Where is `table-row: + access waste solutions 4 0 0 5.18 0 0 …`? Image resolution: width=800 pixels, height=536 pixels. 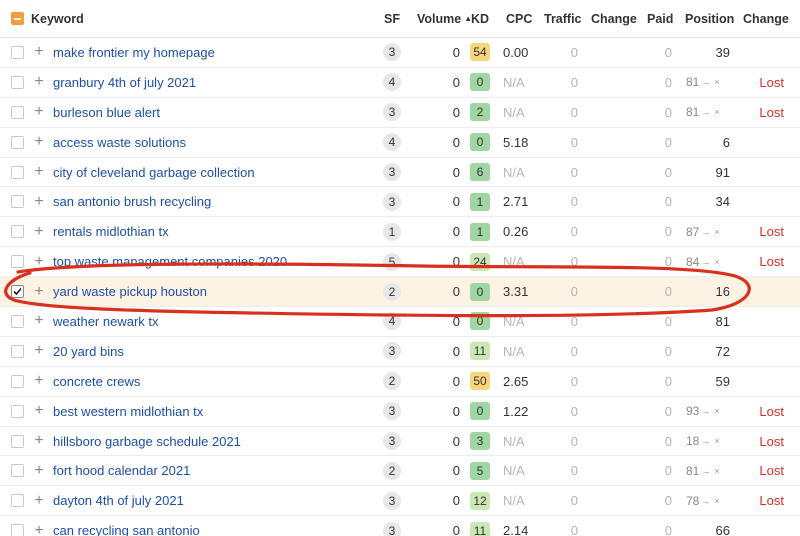 table-row: + access waste solutions 4 0 0 5.18 0 0 … is located at coordinates (400, 143).